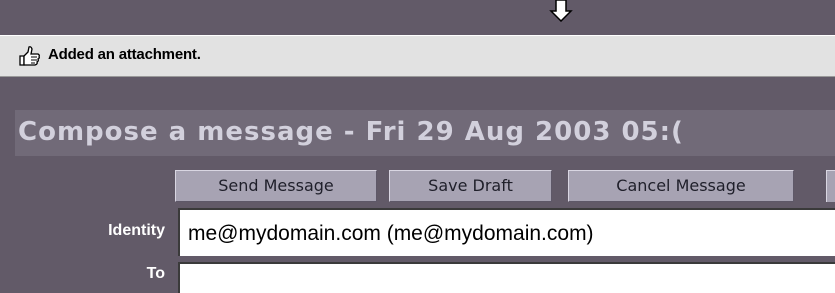 This screenshot has width=835, height=293. I want to click on cancel-message-button: Cancel Message, so click(681, 186).